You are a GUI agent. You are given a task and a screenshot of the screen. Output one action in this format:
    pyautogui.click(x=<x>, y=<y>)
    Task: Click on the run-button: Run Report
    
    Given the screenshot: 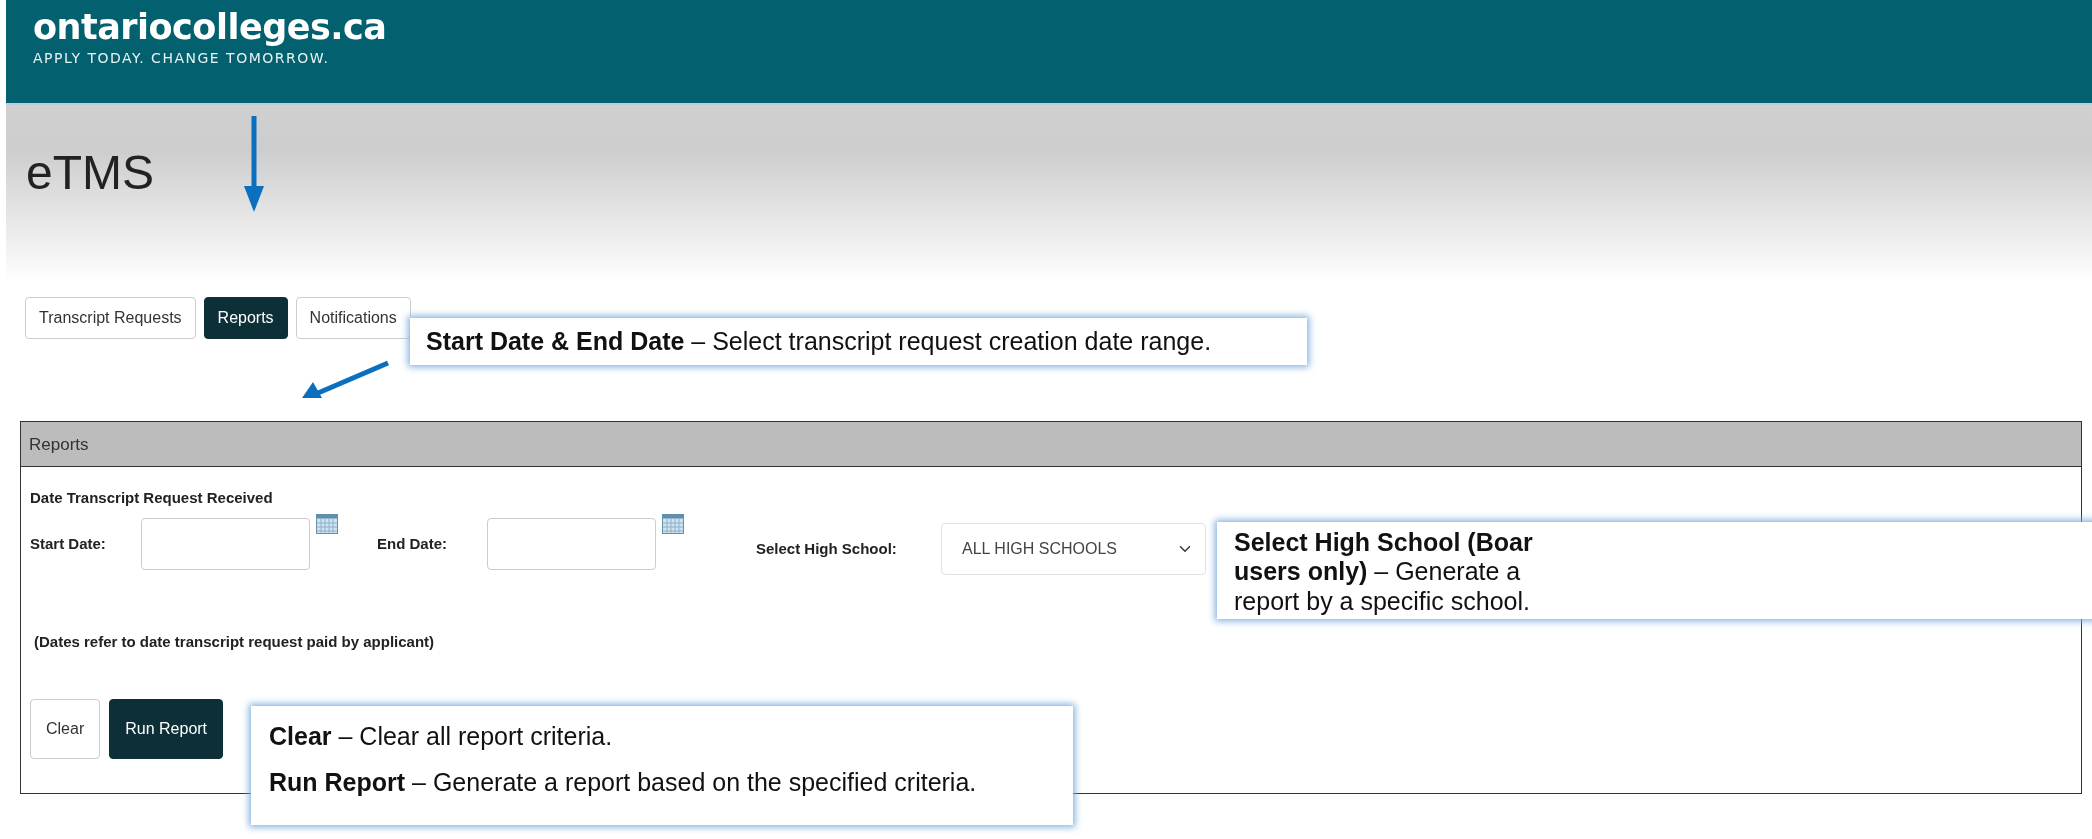 What is the action you would take?
    pyautogui.click(x=166, y=729)
    